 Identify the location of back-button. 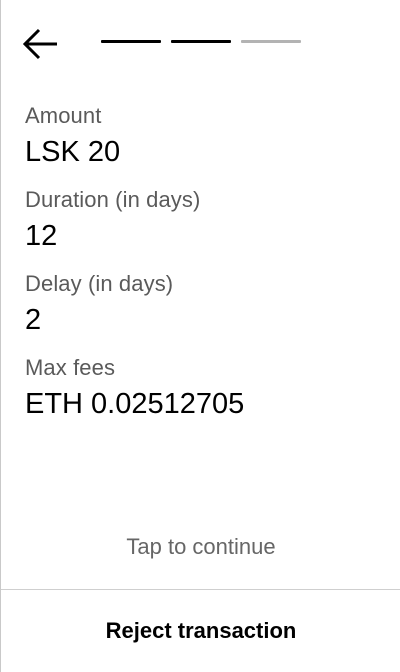
(41, 44).